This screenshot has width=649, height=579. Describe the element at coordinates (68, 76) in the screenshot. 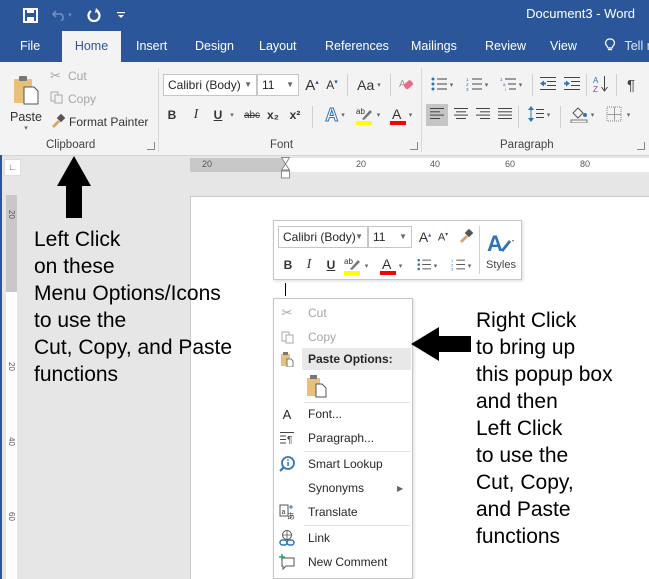

I see `cut-button: ✂ Cut` at that location.